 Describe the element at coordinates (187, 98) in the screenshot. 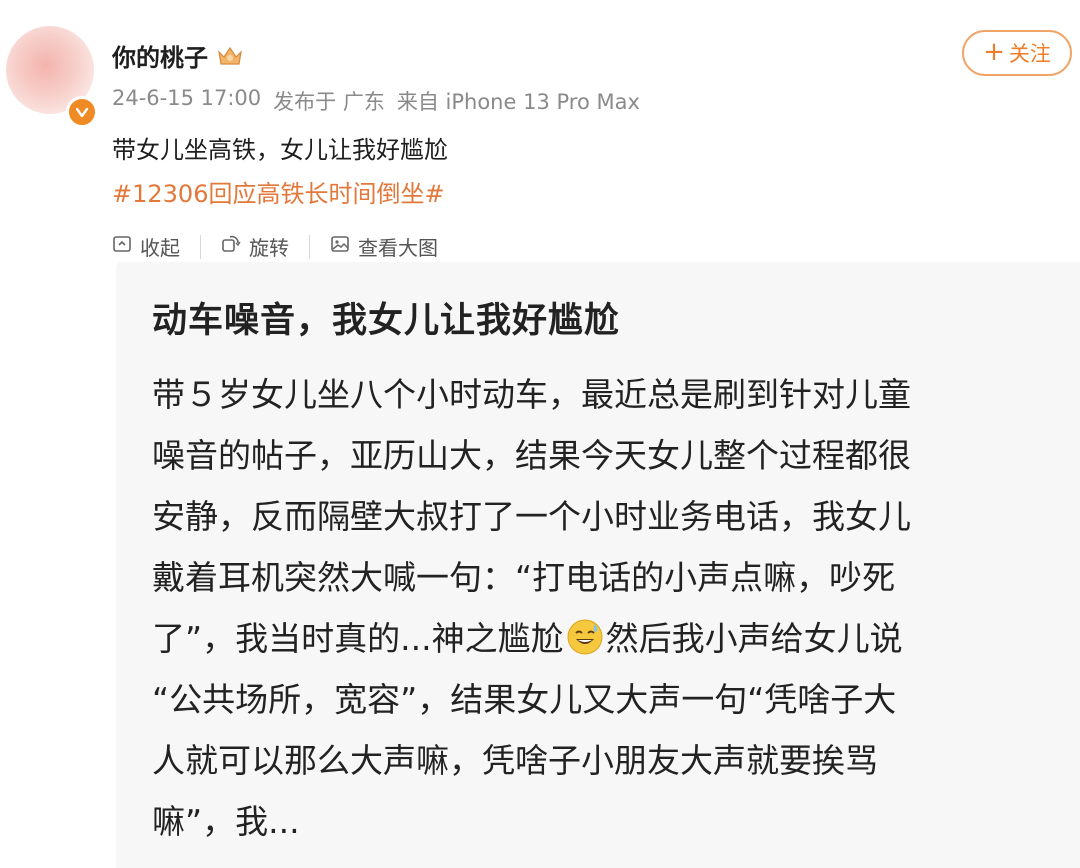

I see `post-time: 24-6-15 17:00` at that location.